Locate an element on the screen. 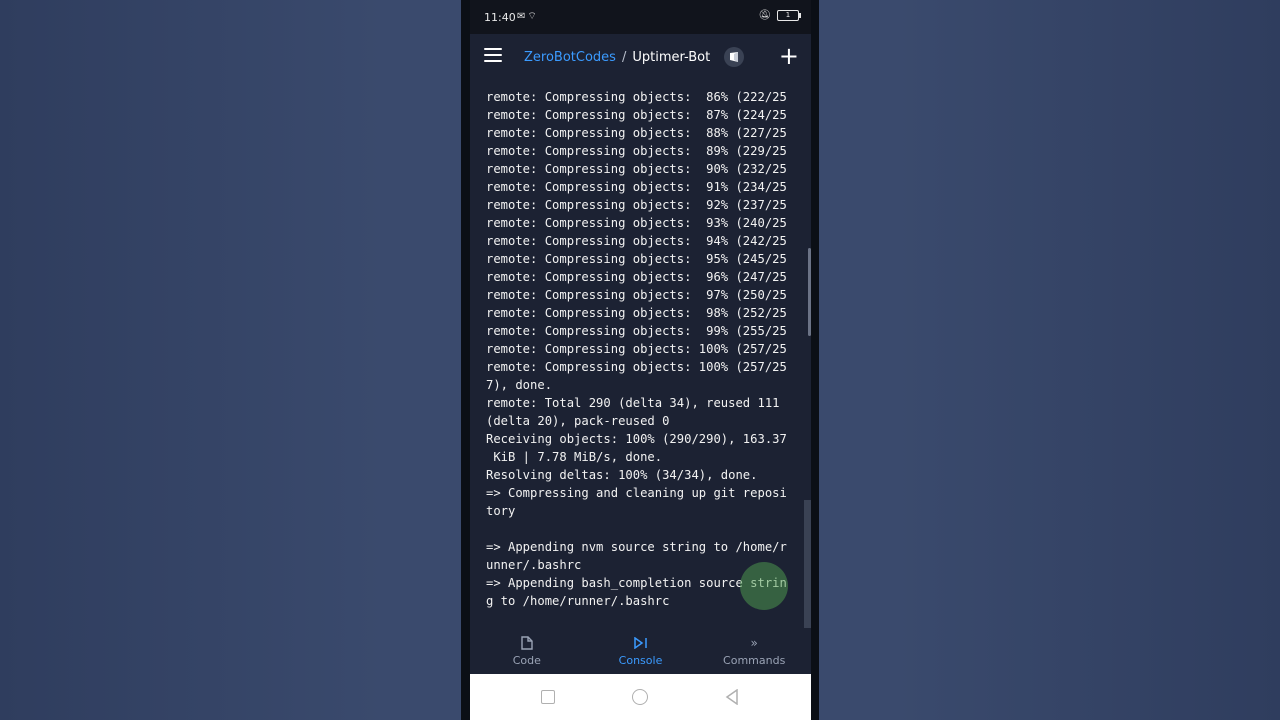 The width and height of the screenshot is (1280, 720). repl-language-icon is located at coordinates (734, 57).